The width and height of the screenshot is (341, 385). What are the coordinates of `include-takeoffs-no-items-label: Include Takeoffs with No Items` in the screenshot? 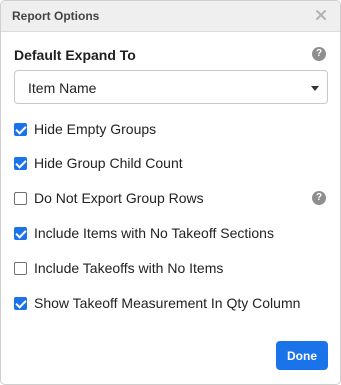 It's located at (129, 268).